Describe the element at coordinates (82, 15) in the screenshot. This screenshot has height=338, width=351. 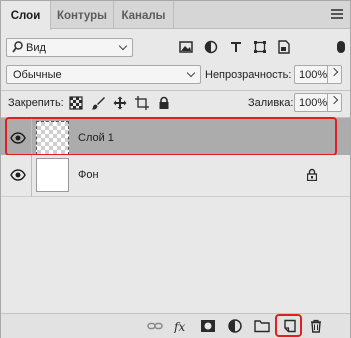
I see `tab-paths: Контуры` at that location.